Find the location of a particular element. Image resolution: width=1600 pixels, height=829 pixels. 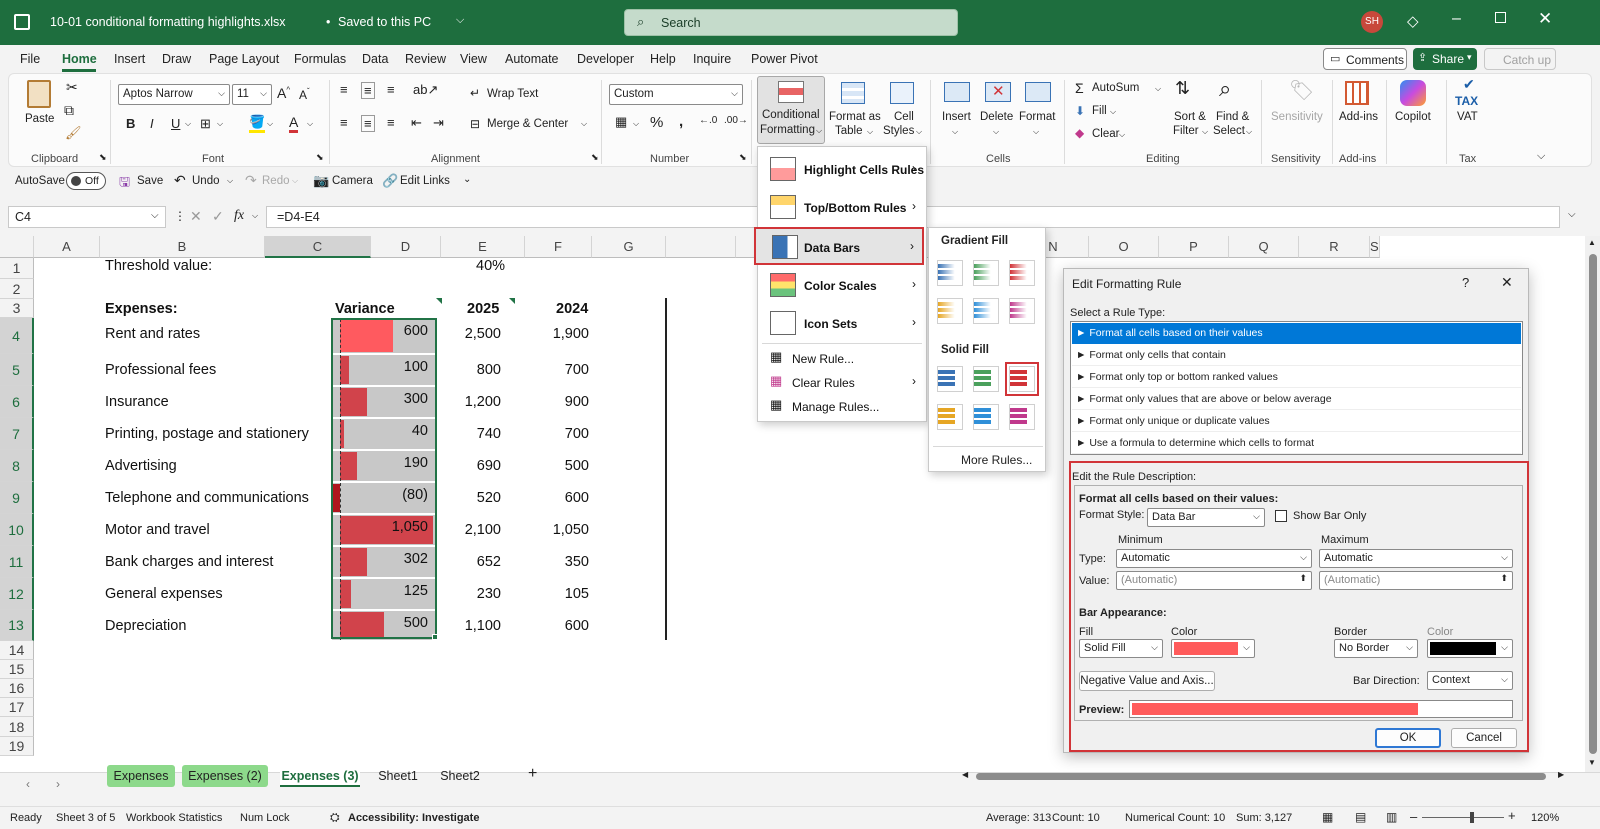

sort-filter-icon: ⇅ is located at coordinates (1182, 88).